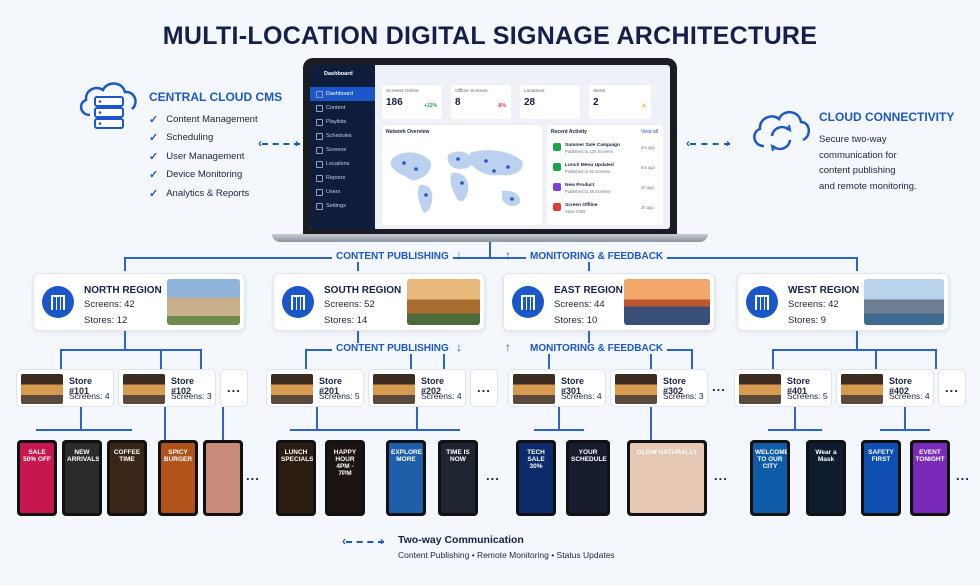  Describe the element at coordinates (342, 178) in the screenshot. I see `nav-reports: Reports` at that location.